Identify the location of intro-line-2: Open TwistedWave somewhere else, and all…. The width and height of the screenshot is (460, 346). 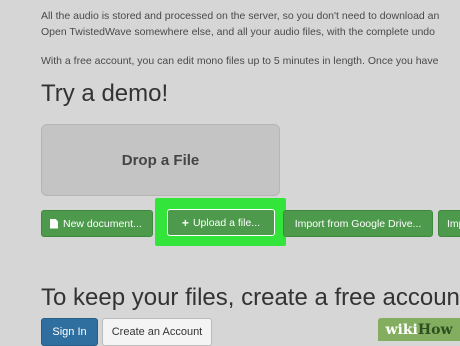
(238, 32).